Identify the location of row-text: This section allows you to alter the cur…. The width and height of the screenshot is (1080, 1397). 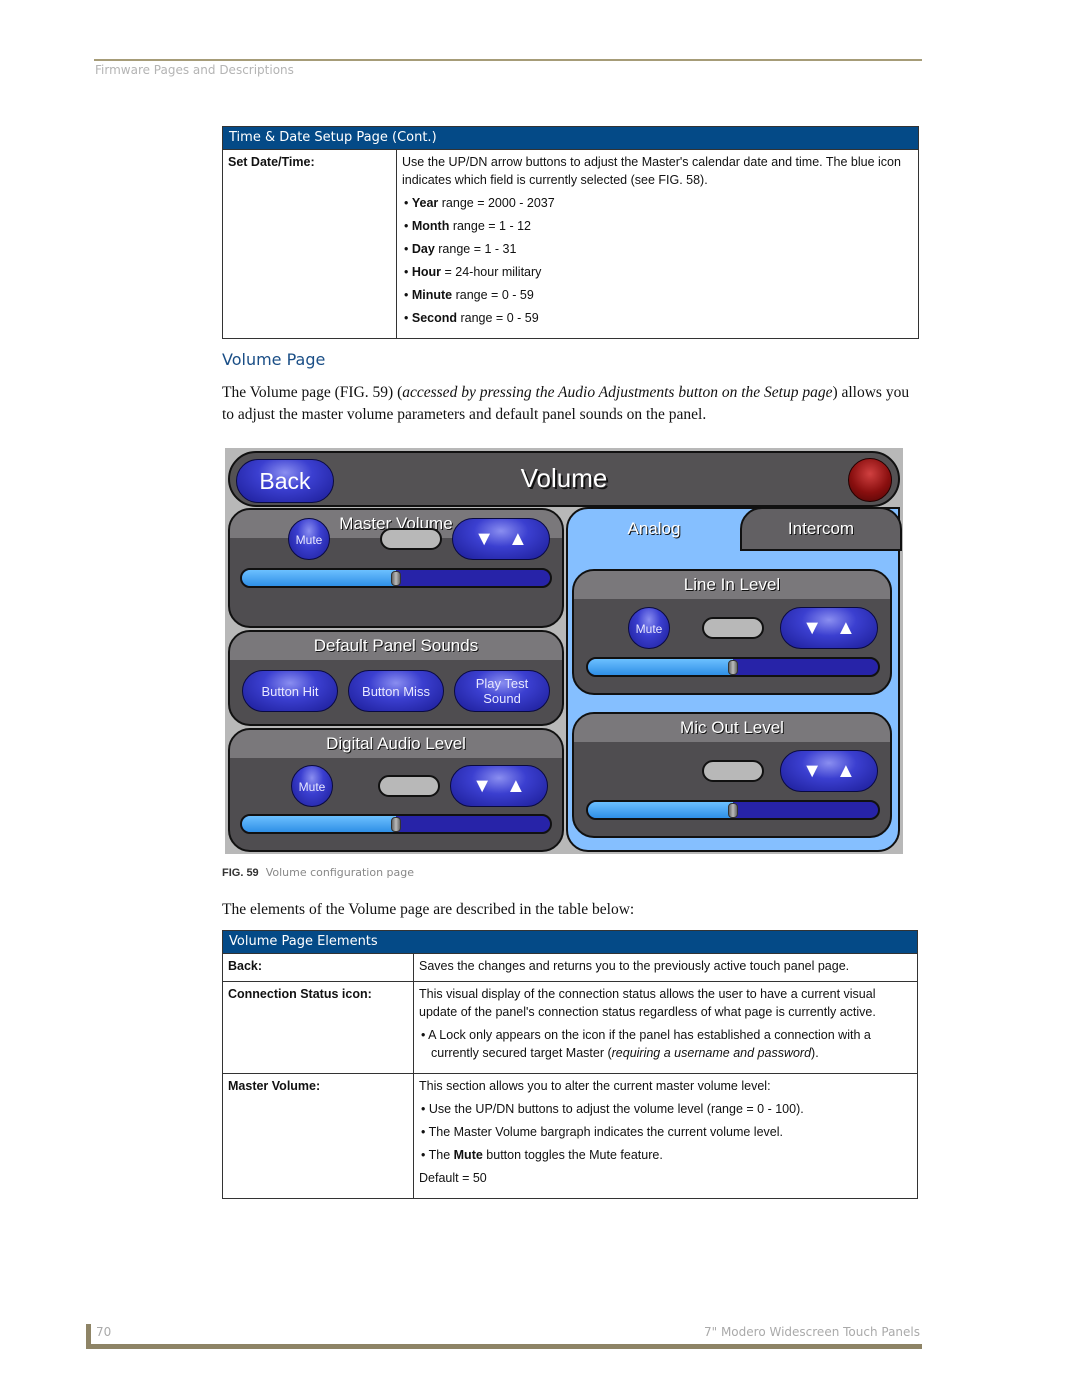
(595, 1086).